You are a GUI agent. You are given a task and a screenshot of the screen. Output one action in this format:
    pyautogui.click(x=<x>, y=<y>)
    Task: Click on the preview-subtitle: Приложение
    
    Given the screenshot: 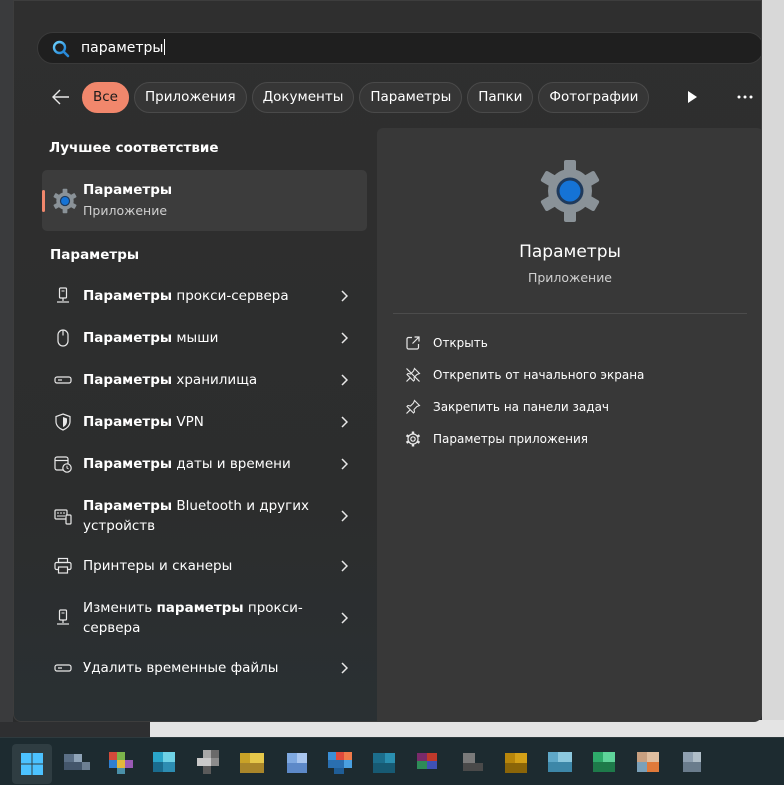 What is the action you would take?
    pyautogui.click(x=570, y=277)
    